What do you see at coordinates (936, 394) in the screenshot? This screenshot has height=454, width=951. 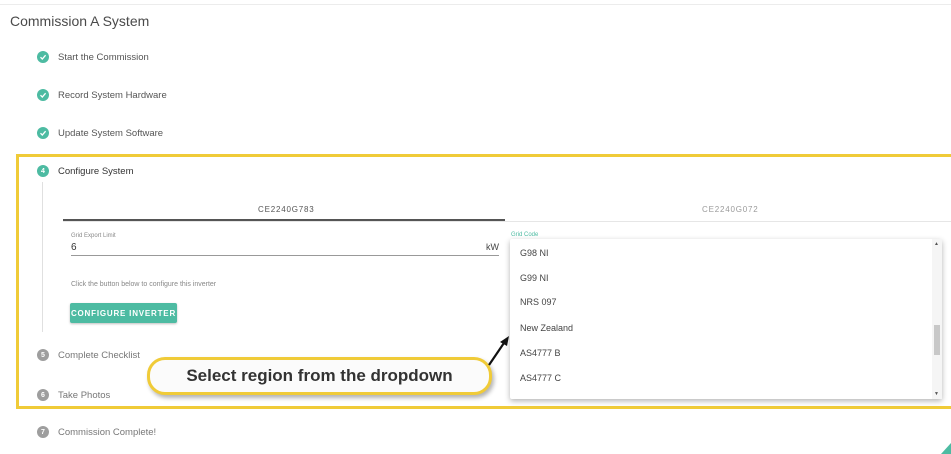 I see `scroll-down-icon: ▼` at bounding box center [936, 394].